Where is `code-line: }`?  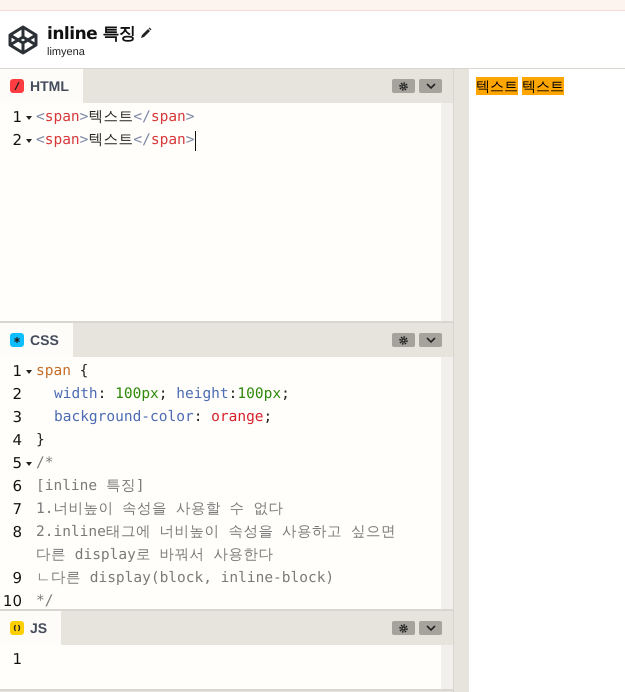
code-line: } is located at coordinates (40, 440).